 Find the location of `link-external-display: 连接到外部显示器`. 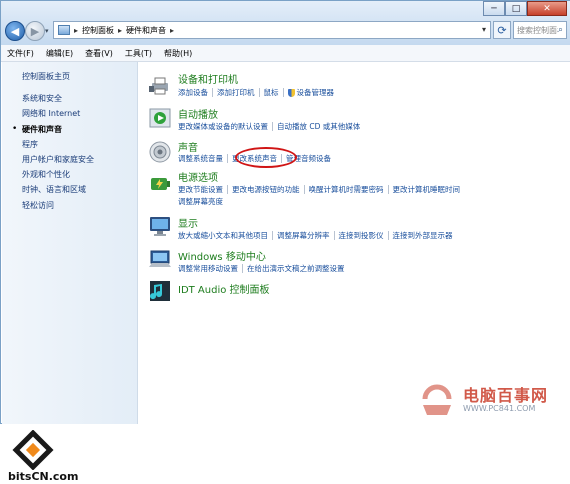

link-external-display: 连接到外部显示器 is located at coordinates (423, 235).